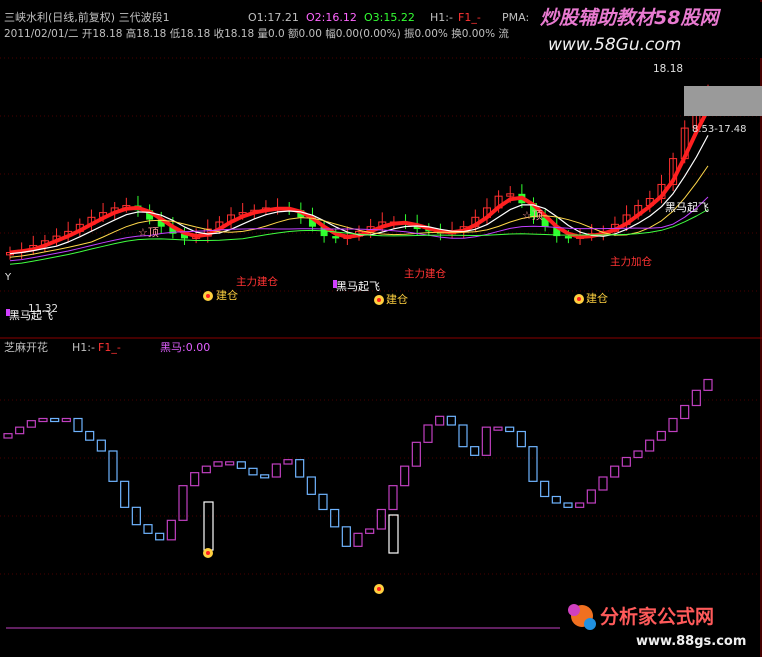  I want to click on h1-value: H1:-, so click(441, 17).